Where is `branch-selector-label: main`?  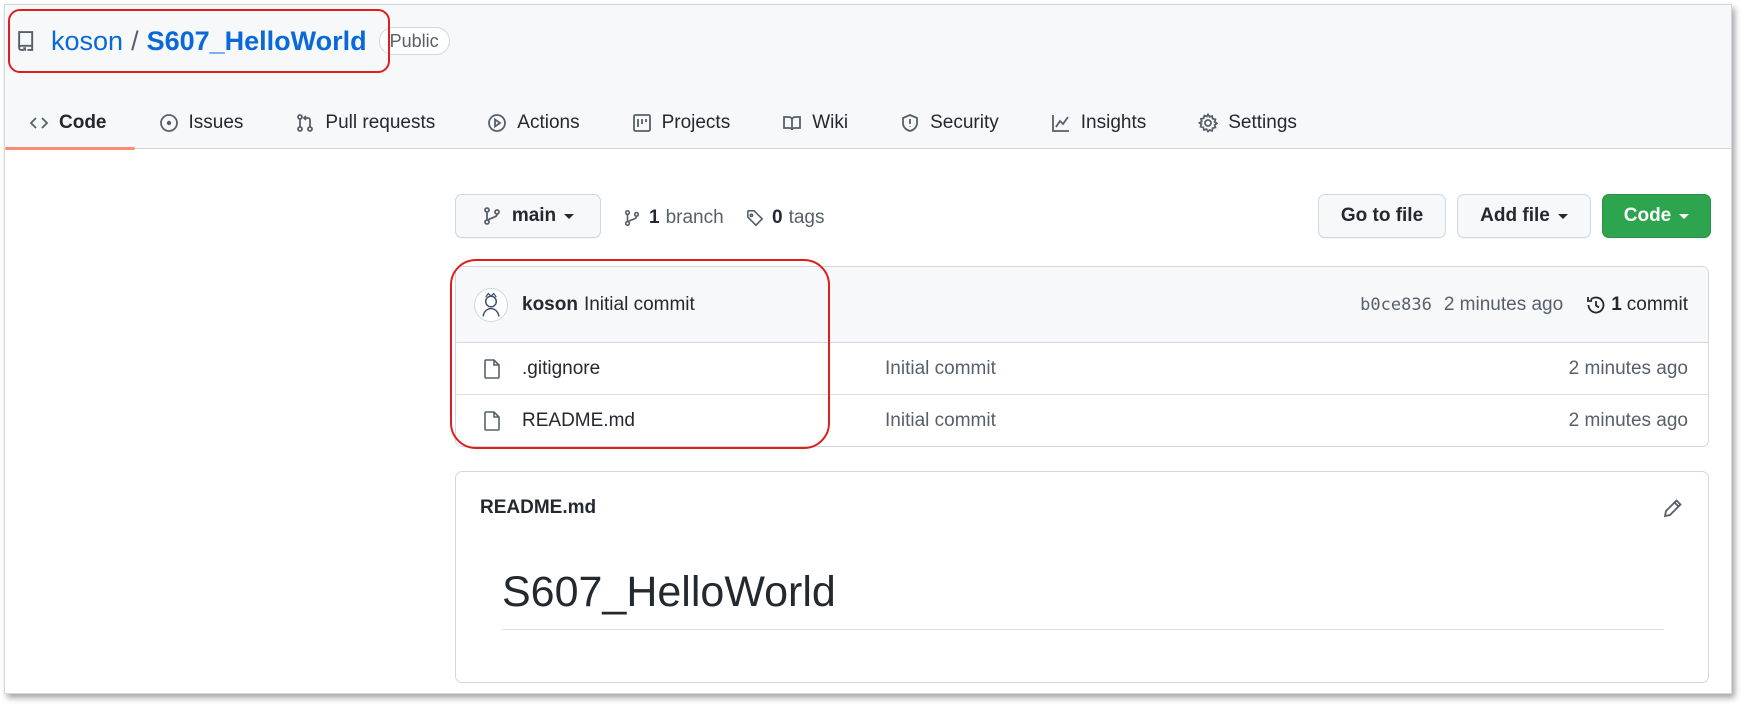
branch-selector-label: main is located at coordinates (534, 215).